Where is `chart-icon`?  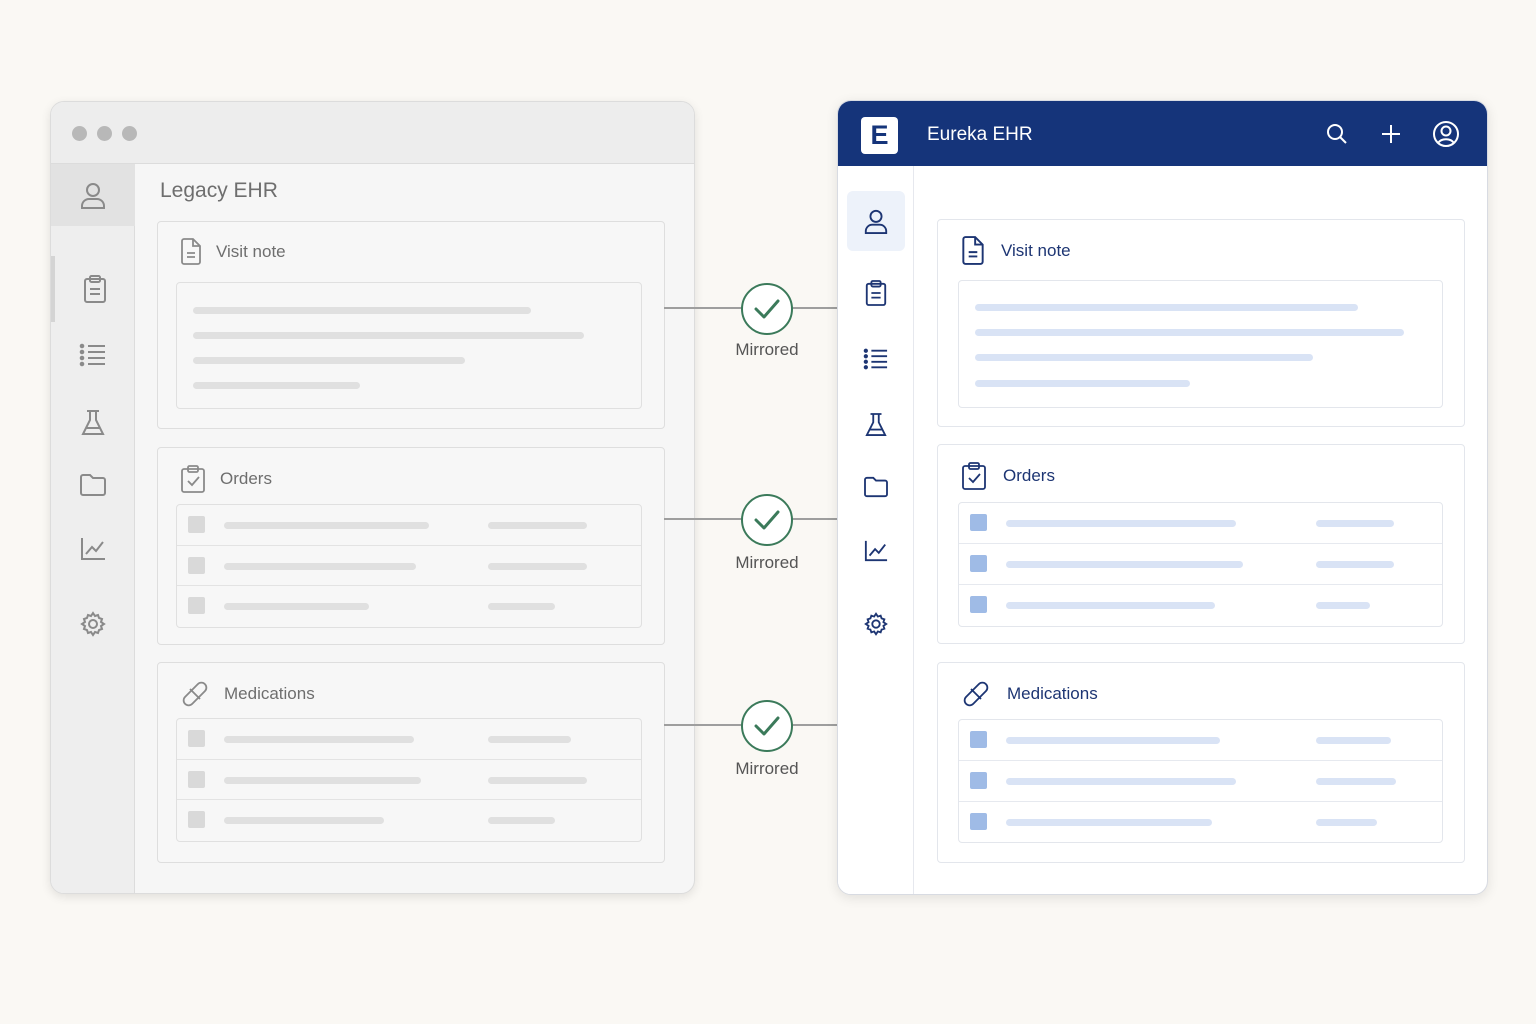 chart-icon is located at coordinates (876, 551).